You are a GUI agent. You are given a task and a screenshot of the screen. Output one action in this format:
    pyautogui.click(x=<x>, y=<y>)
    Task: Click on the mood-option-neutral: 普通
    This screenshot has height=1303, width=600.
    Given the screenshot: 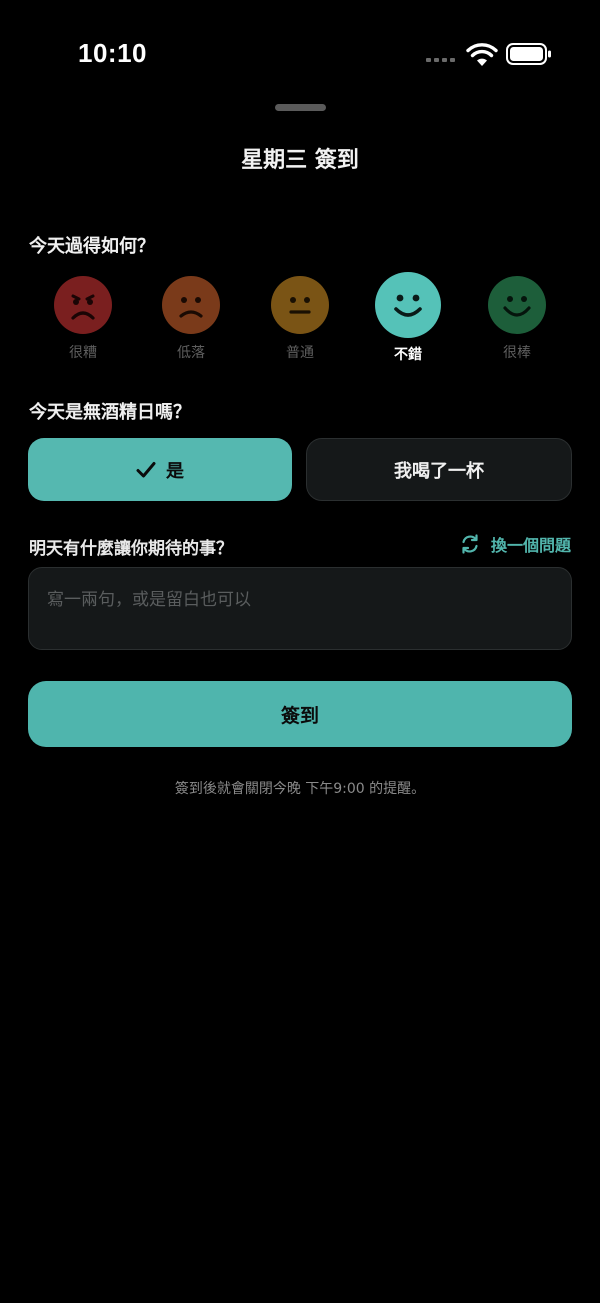 What is the action you would take?
    pyautogui.click(x=300, y=317)
    